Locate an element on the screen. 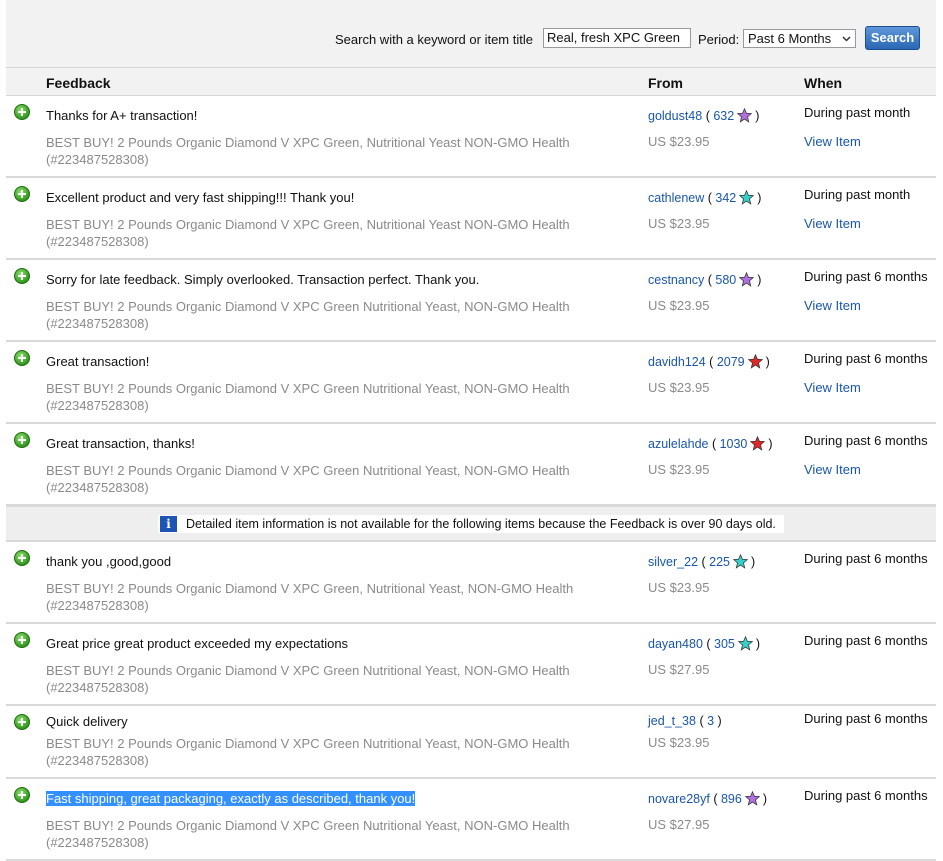 This screenshot has width=943, height=861. keyword-label: Search with a keyword or item title is located at coordinates (434, 39).